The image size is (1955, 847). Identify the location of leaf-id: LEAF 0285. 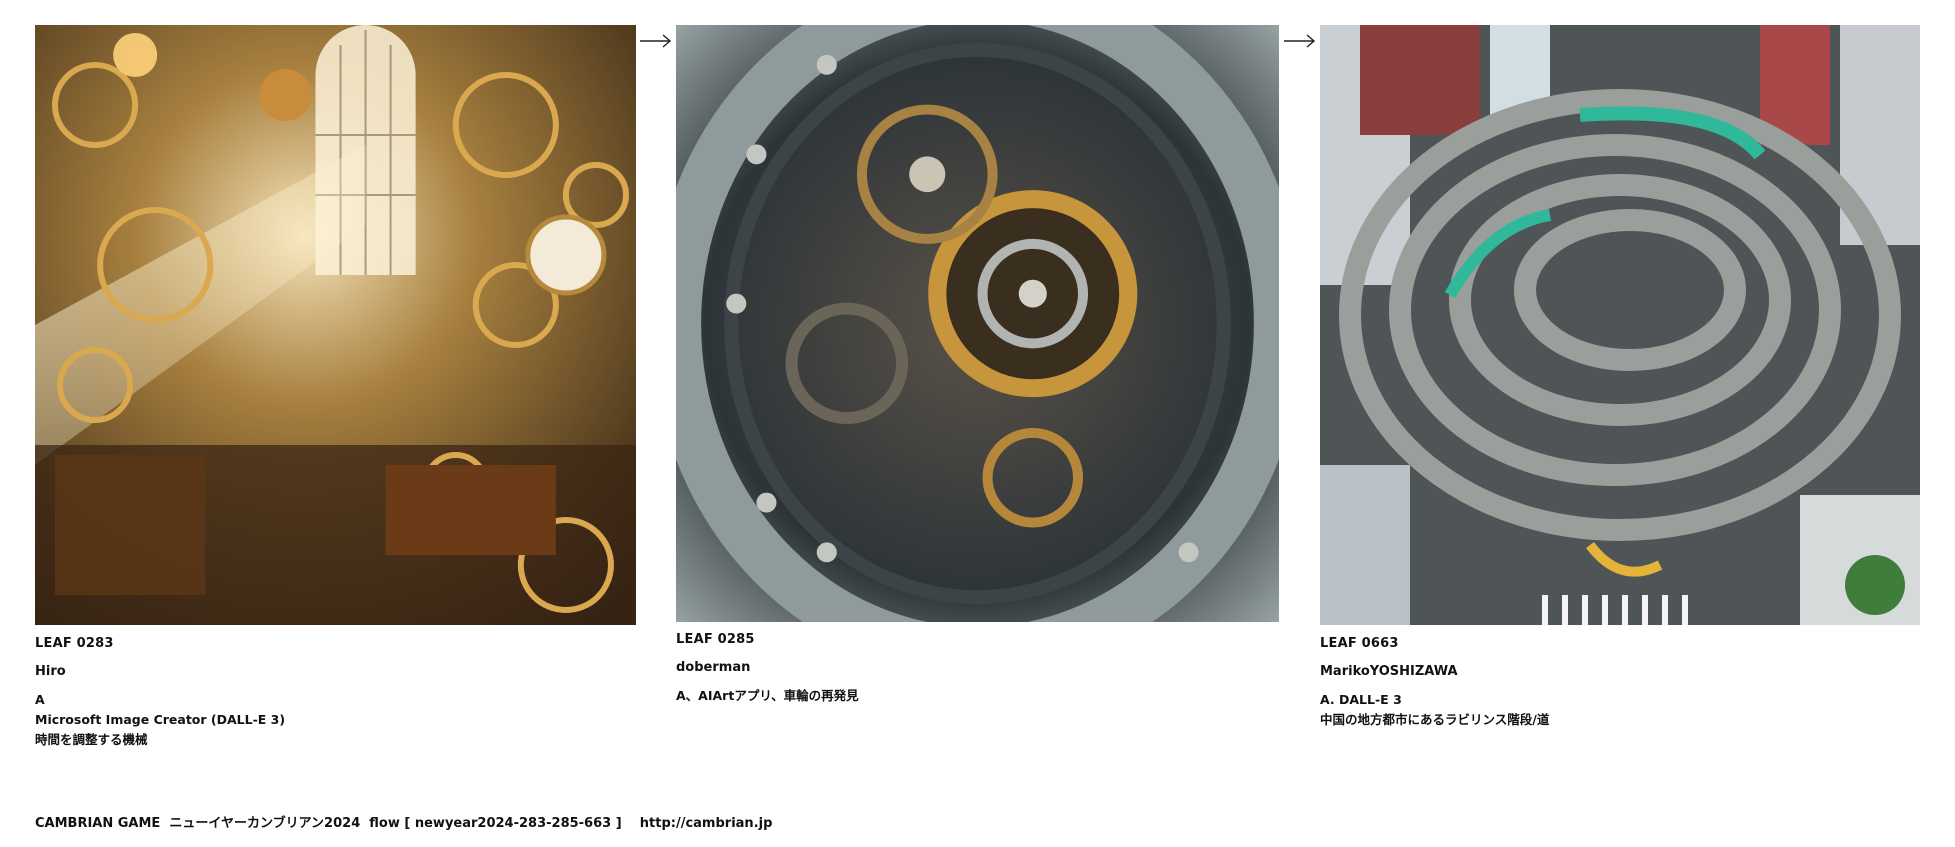
(715, 639).